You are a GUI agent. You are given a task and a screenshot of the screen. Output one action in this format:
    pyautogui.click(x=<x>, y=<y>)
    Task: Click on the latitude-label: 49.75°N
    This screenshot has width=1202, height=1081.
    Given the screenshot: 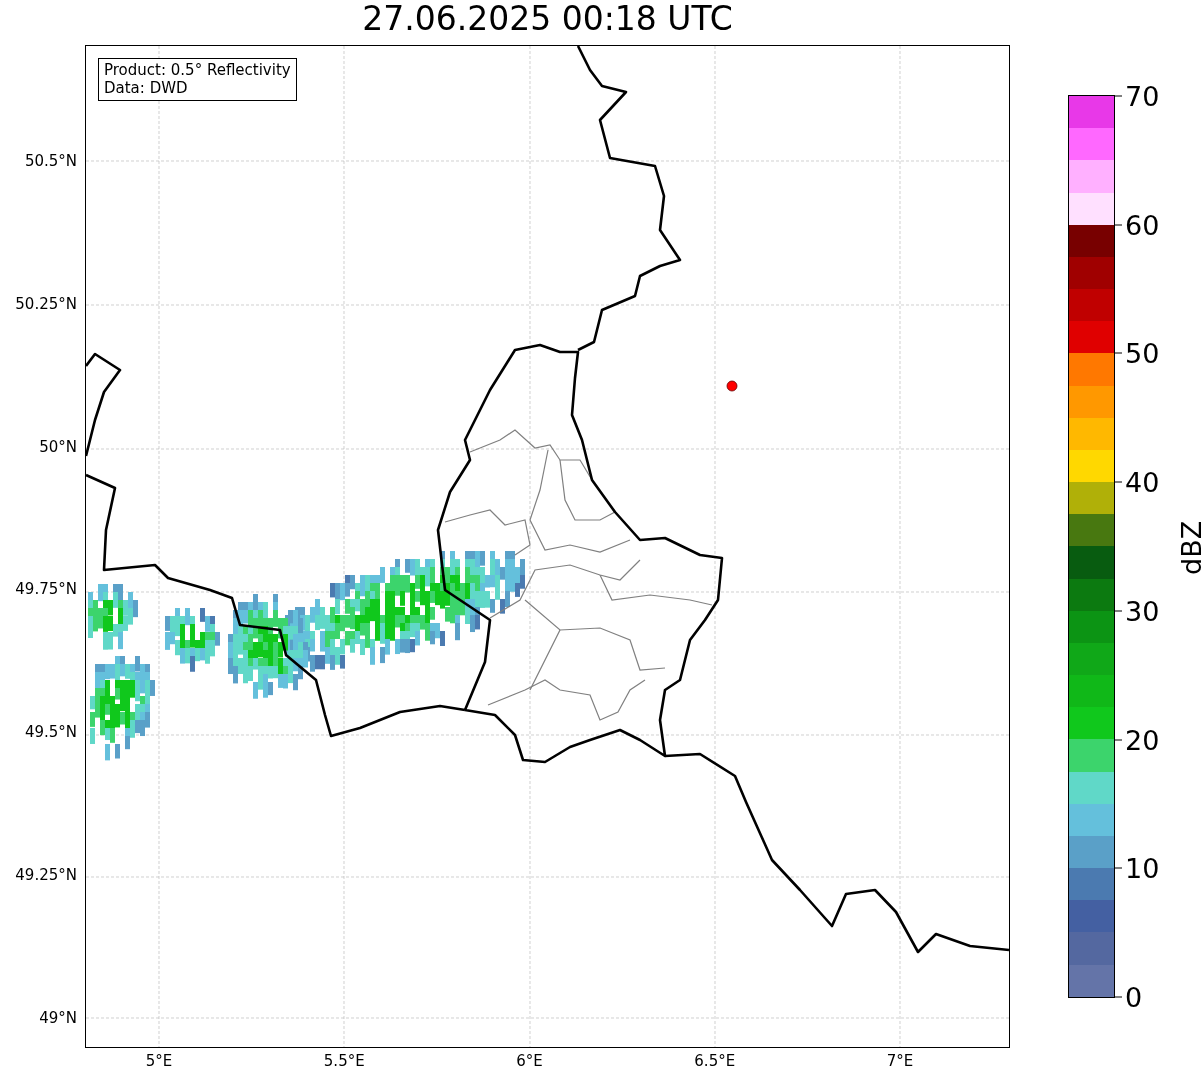 What is the action you would take?
    pyautogui.click(x=46, y=589)
    